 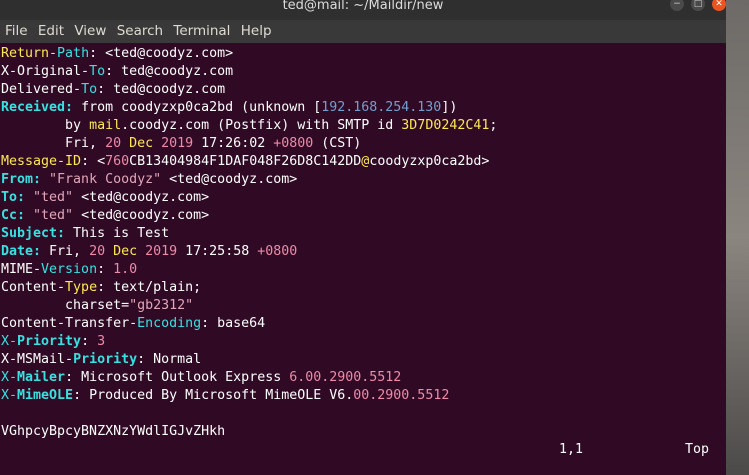 I want to click on header-content-type: Content-Type: text/plain;, so click(x=101, y=287).